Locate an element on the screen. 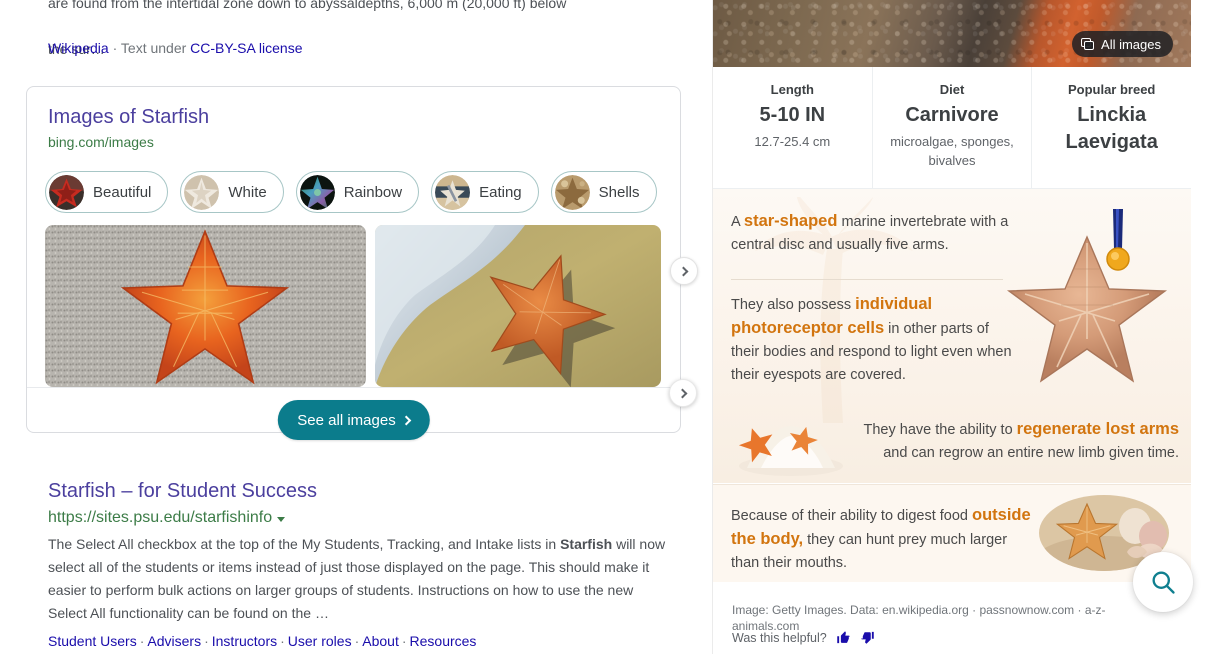 The width and height of the screenshot is (1215, 654). sitelink-resources: Resources is located at coordinates (443, 641).